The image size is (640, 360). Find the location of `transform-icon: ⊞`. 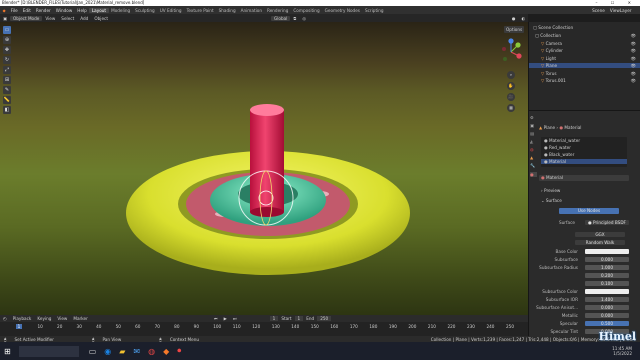

transform-icon: ⊞ is located at coordinates (7, 80).